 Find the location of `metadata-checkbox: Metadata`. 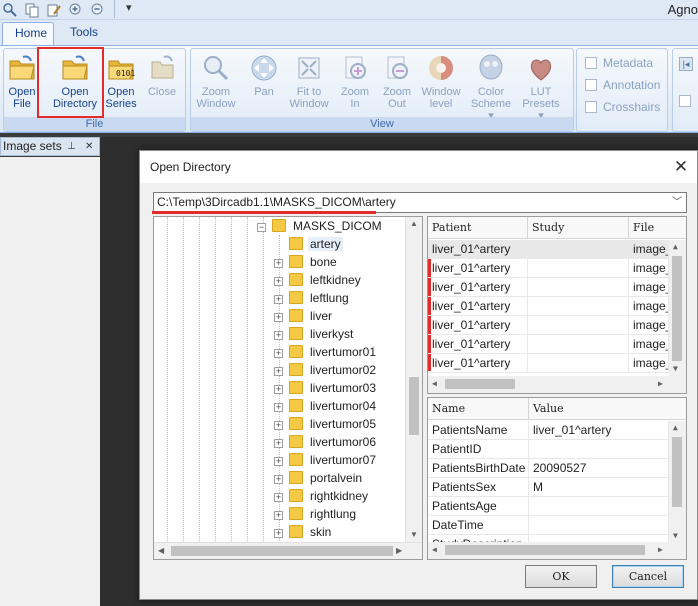

metadata-checkbox: Metadata is located at coordinates (619, 63).